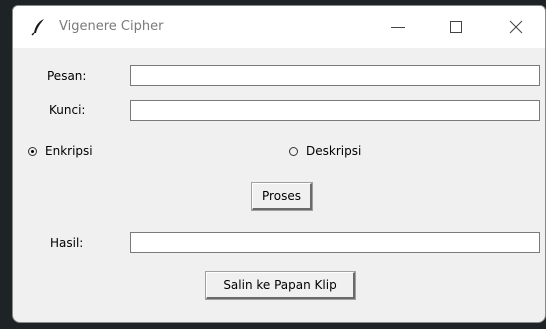  I want to click on minimize-icon, so click(398, 27).